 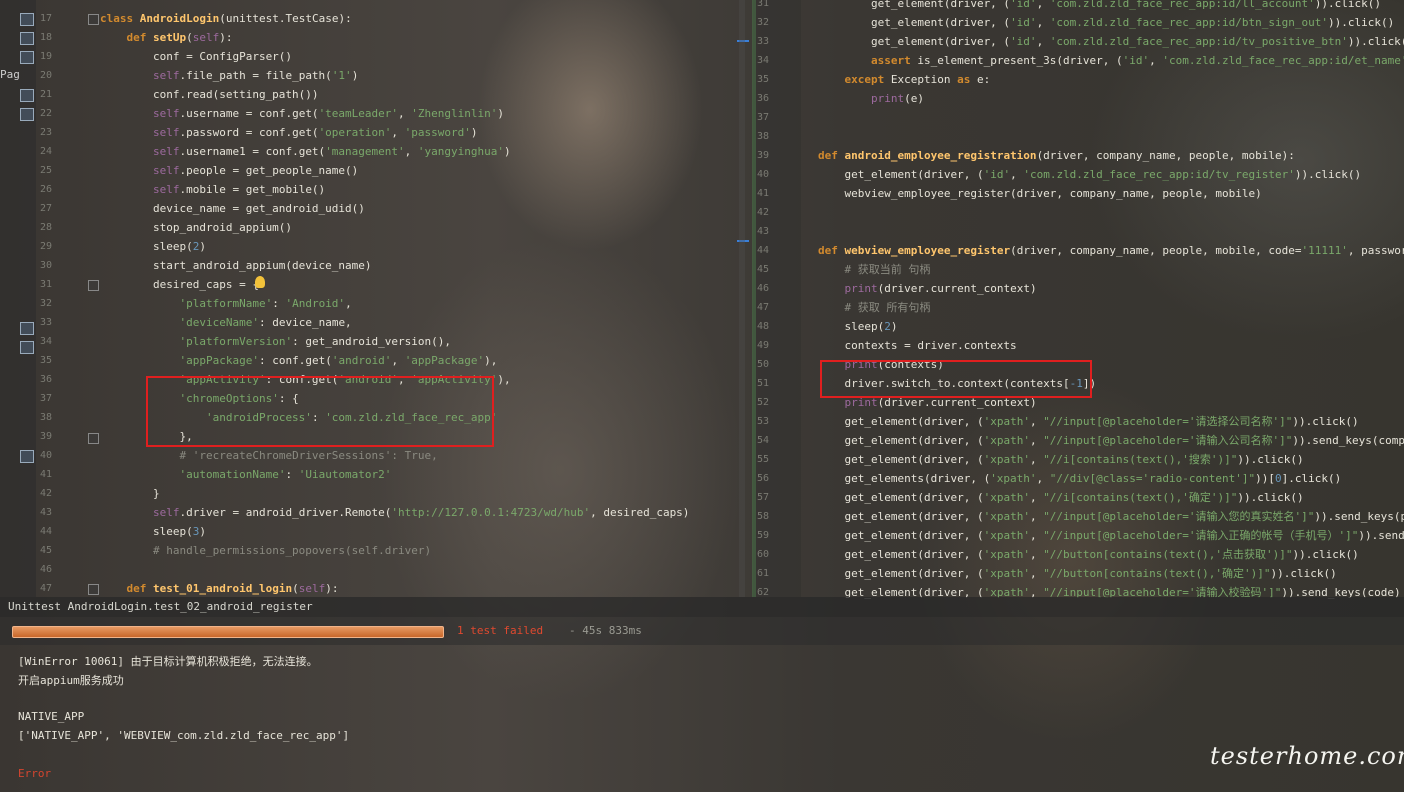 What do you see at coordinates (45, 208) in the screenshot?
I see `line-number: 27` at bounding box center [45, 208].